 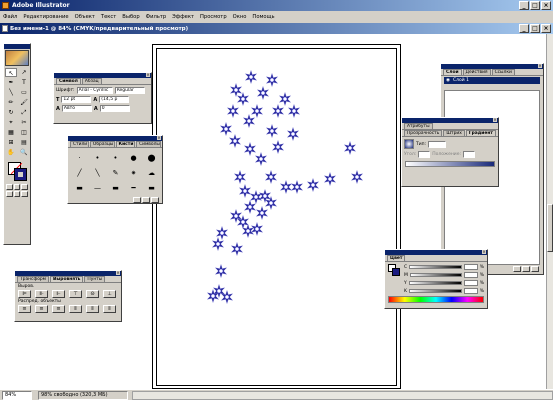 I want to click on tracking-field: 0, so click(x=114, y=108).